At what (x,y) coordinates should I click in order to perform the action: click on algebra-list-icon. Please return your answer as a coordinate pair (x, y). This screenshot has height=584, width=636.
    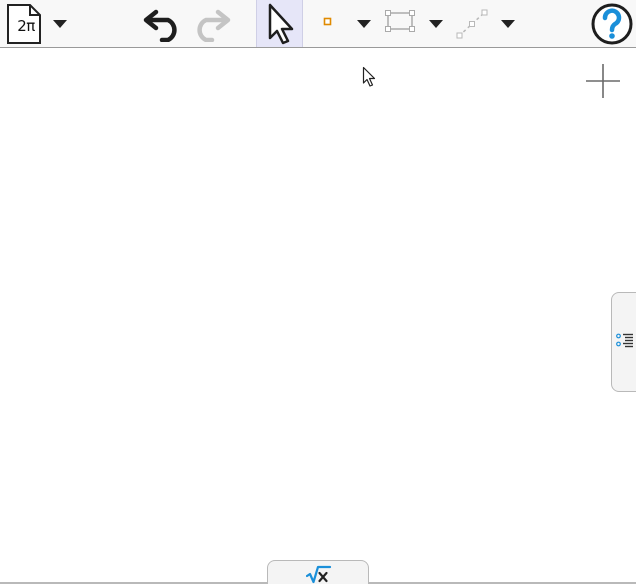
    Looking at the image, I should click on (624, 340).